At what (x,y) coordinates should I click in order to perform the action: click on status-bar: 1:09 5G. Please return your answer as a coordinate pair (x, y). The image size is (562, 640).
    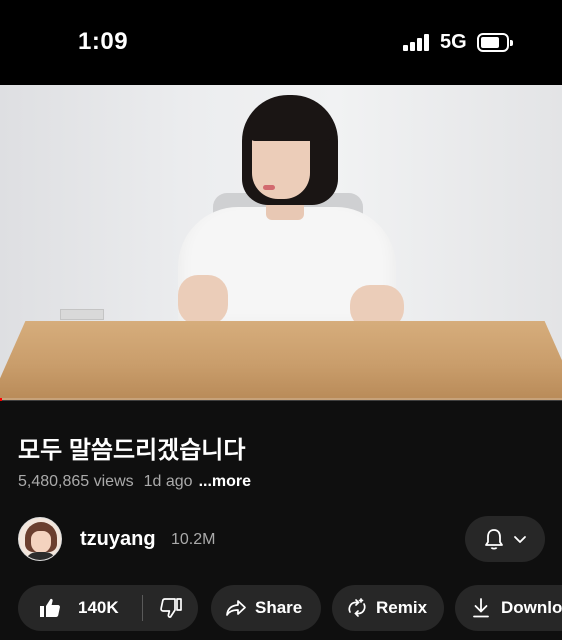
    Looking at the image, I should click on (281, 42).